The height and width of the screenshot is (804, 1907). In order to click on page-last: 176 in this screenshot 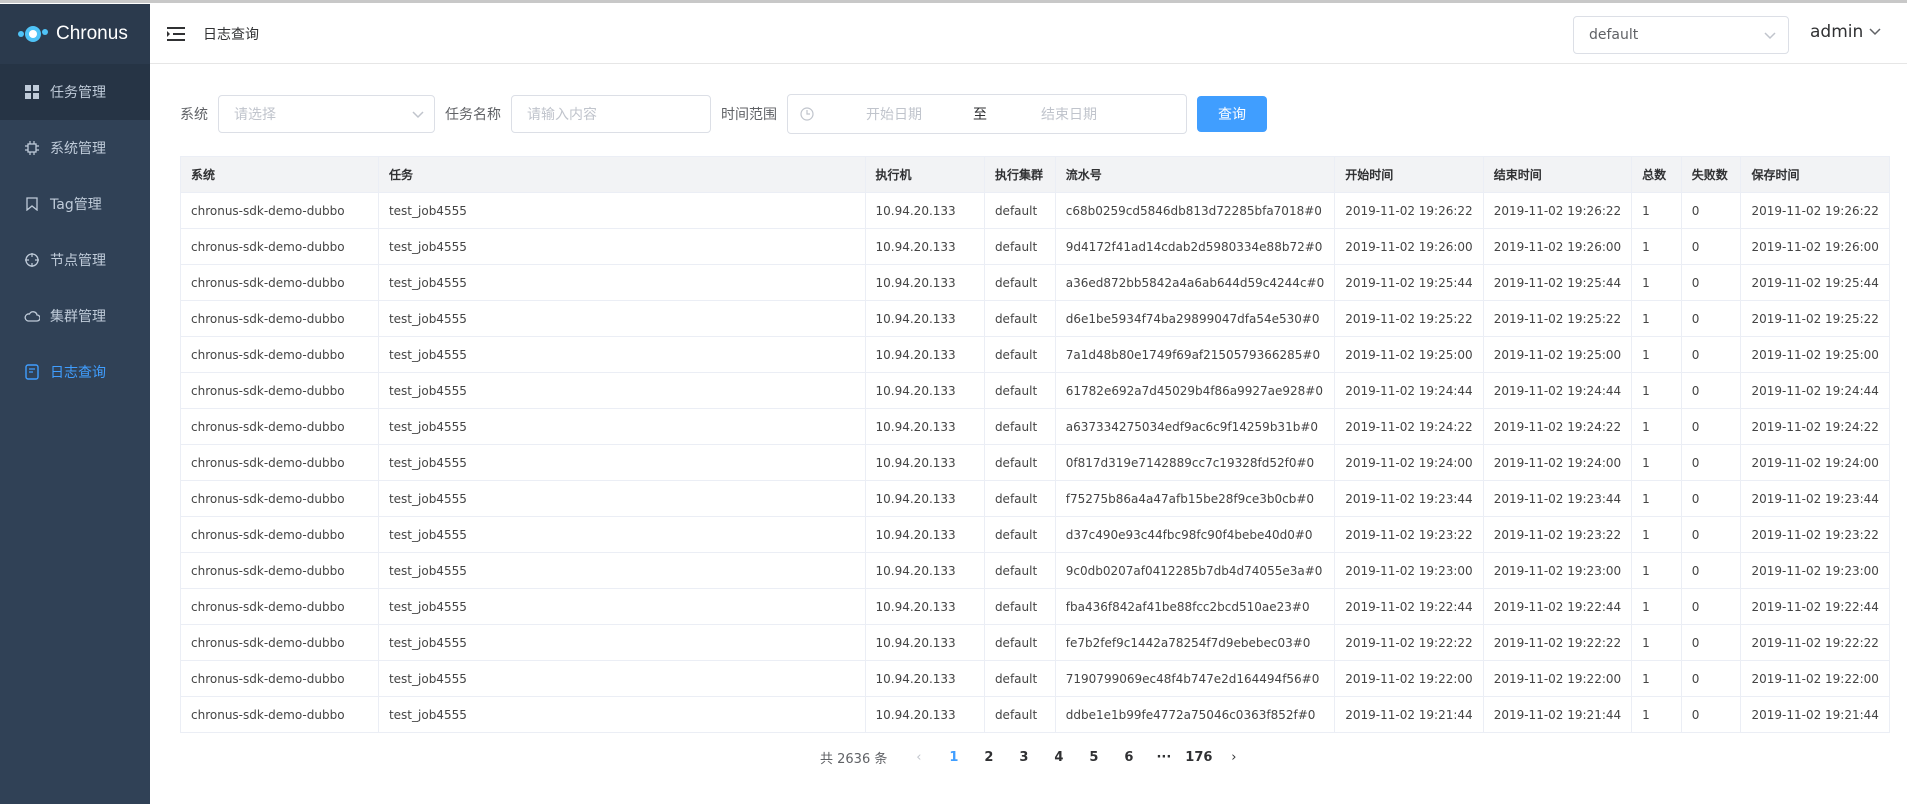, I will do `click(1198, 757)`.